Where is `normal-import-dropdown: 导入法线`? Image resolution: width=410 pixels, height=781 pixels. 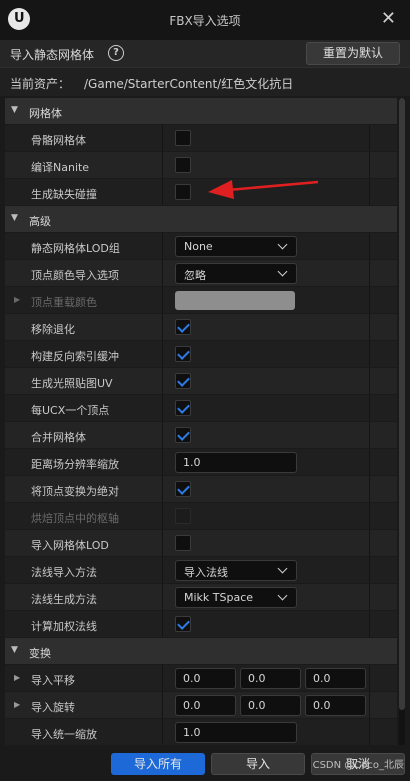 normal-import-dropdown: 导入法线 is located at coordinates (236, 570).